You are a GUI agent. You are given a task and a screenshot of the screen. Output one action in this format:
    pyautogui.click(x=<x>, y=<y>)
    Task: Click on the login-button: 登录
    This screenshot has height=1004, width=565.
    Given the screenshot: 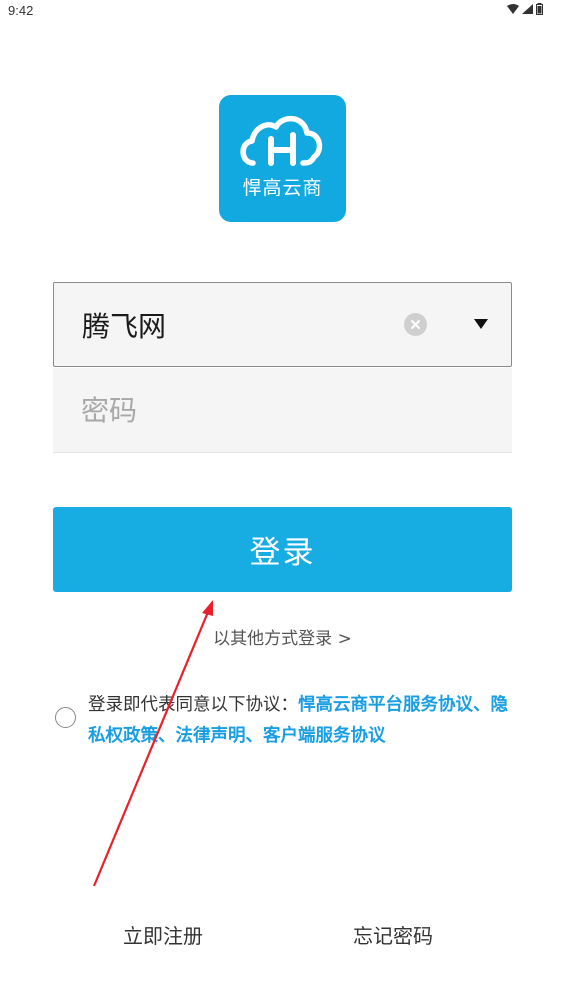 What is the action you would take?
    pyautogui.click(x=282, y=549)
    